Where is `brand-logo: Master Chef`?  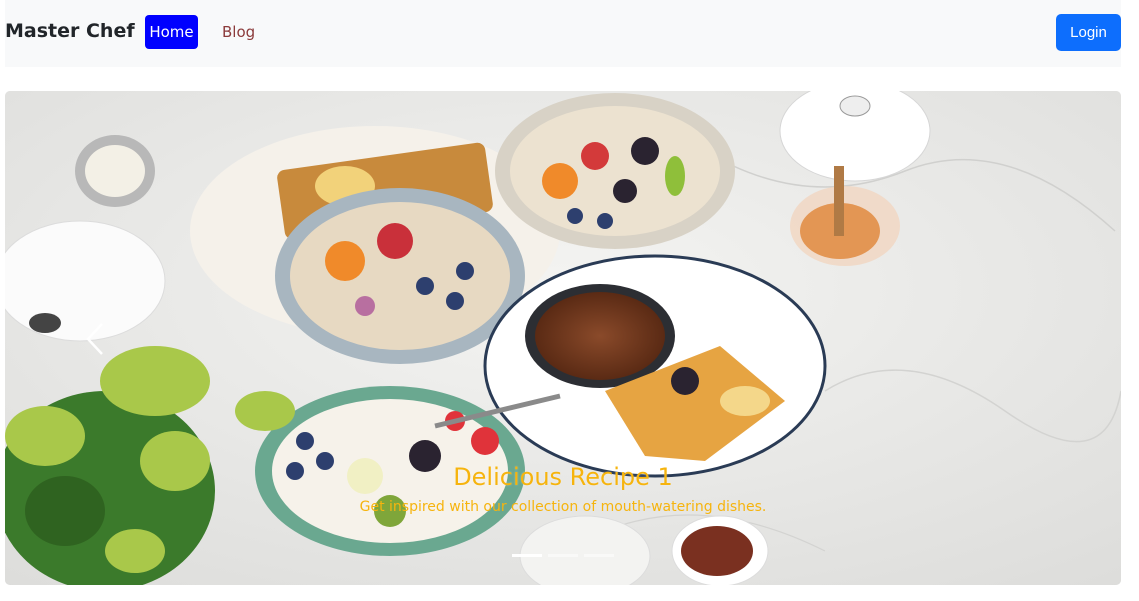 brand-logo: Master Chef is located at coordinates (70, 31).